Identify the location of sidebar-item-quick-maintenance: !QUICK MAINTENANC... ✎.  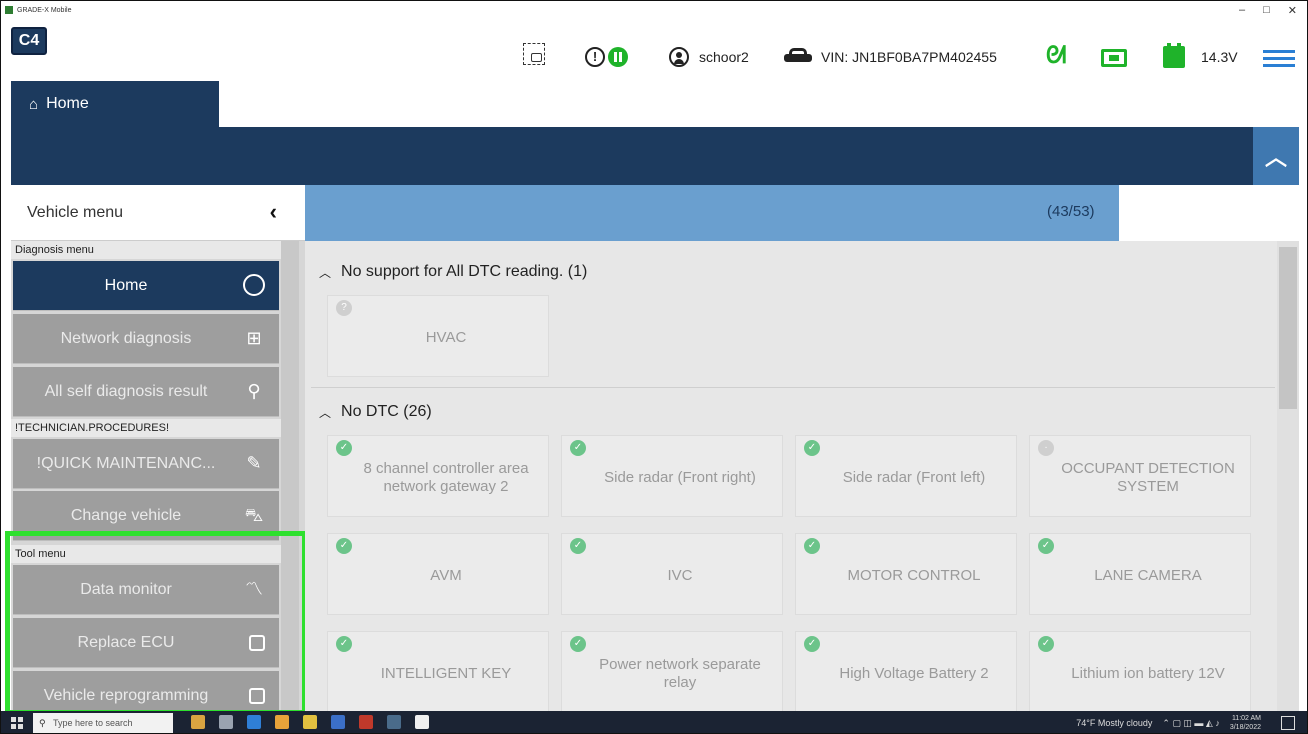
(146, 464).